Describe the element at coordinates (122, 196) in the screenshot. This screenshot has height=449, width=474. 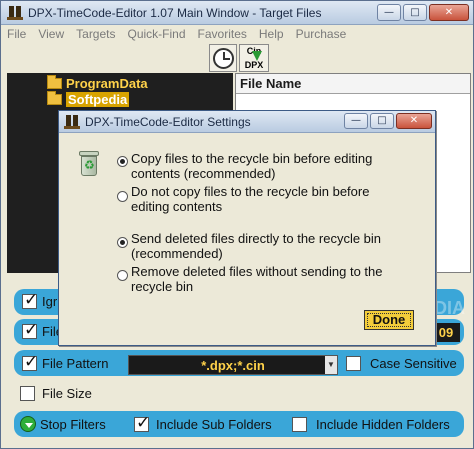
I see `no-copy-radio` at that location.